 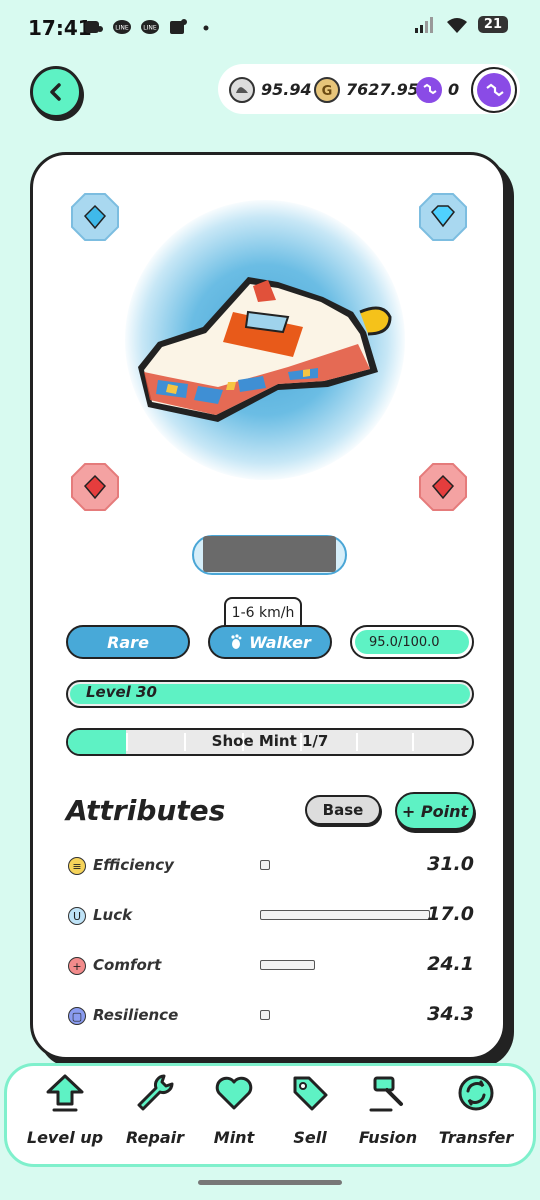 What do you see at coordinates (94, 27) in the screenshot?
I see `notification-icon` at bounding box center [94, 27].